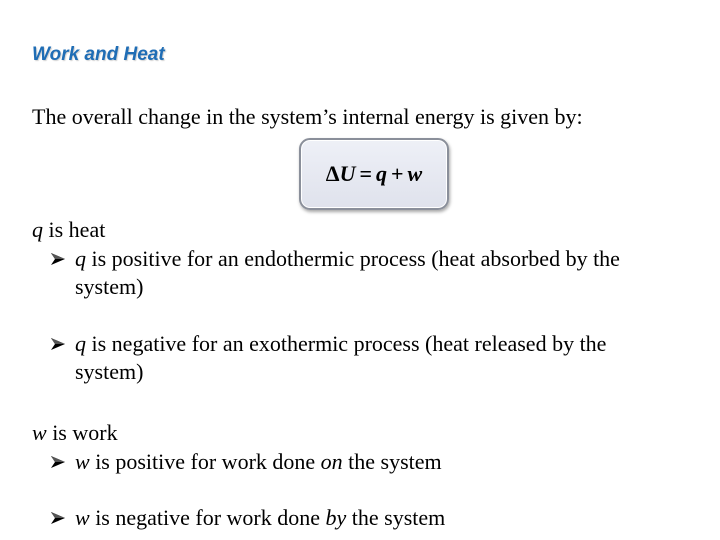 This screenshot has width=720, height=540. Describe the element at coordinates (353, 433) in the screenshot. I see `work-heading: w is work` at that location.